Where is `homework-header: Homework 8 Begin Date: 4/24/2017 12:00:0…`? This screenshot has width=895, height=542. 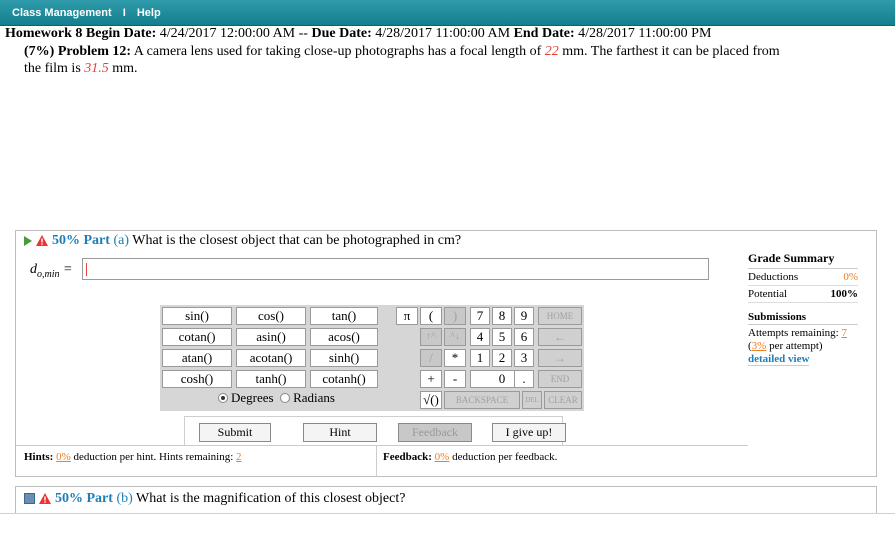 homework-header: Homework 8 Begin Date: 4/24/2017 12:00:0… is located at coordinates (358, 34).